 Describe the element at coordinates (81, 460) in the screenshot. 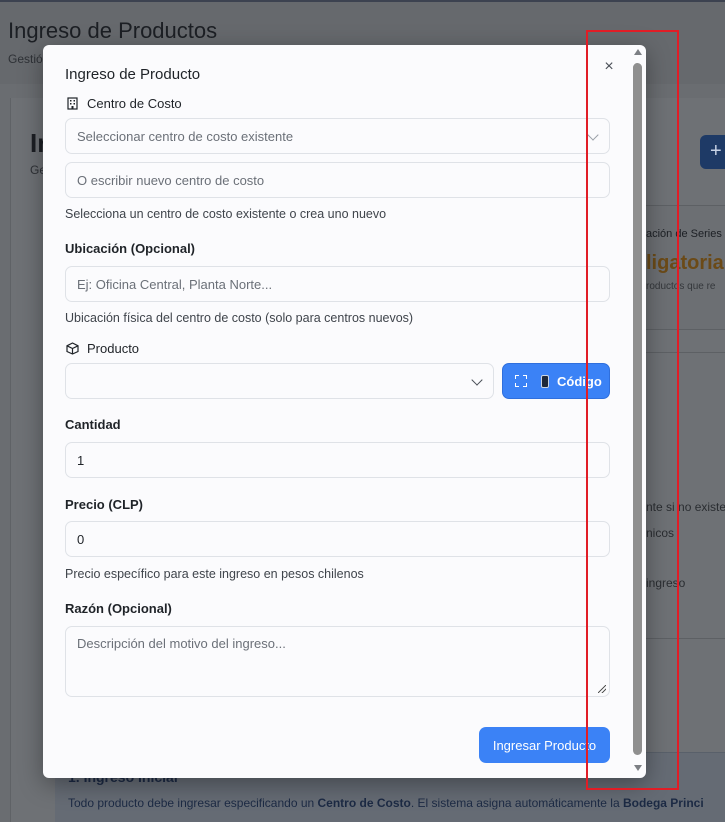

I see `quantity-value: 1` at that location.